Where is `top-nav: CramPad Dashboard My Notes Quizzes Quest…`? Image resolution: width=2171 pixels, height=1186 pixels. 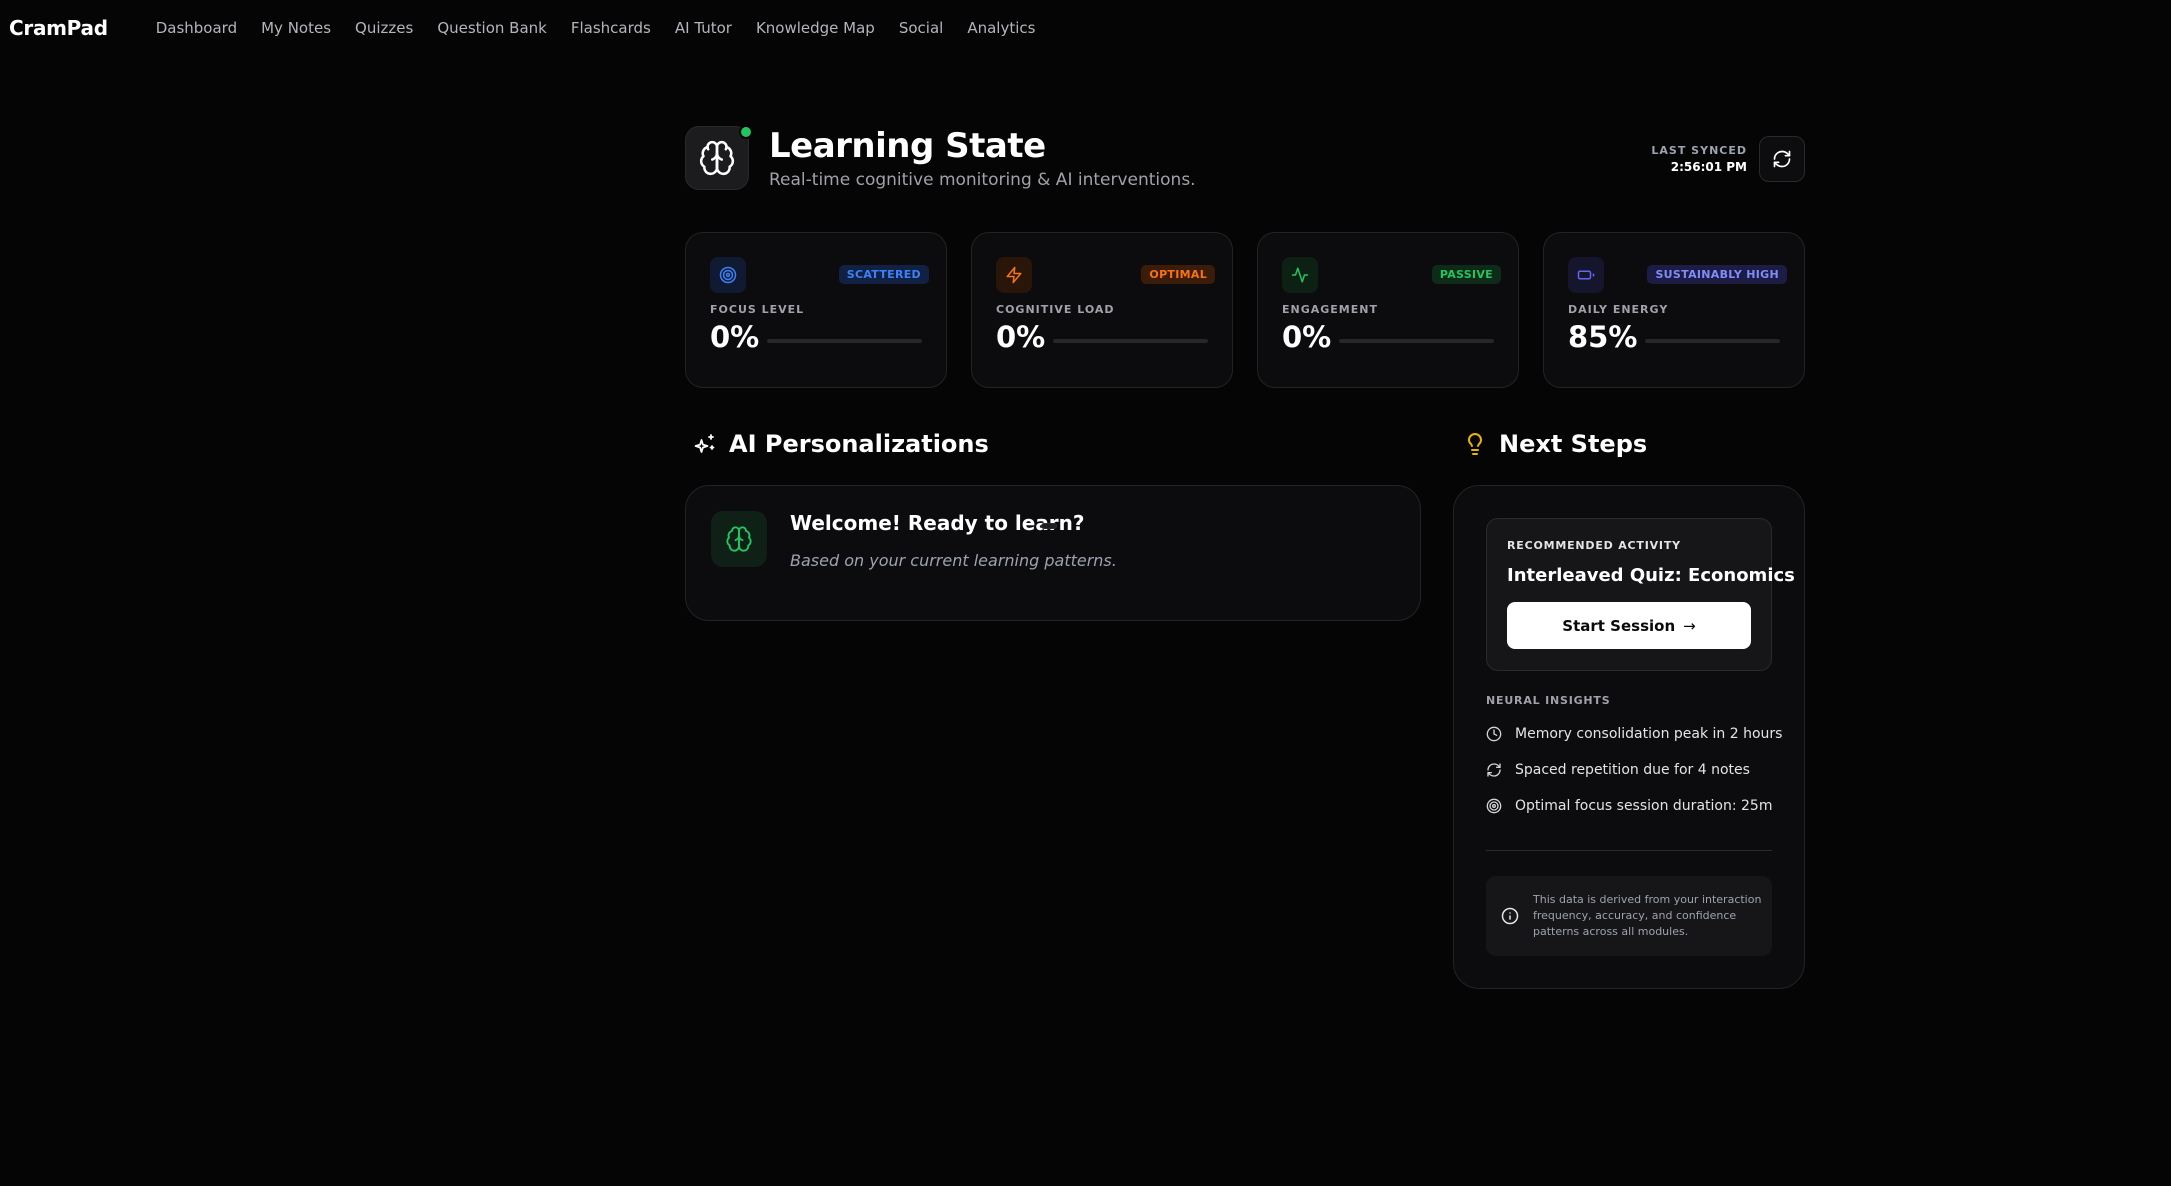 top-nav: CramPad Dashboard My Notes Quizzes Quest… is located at coordinates (1085, 28).